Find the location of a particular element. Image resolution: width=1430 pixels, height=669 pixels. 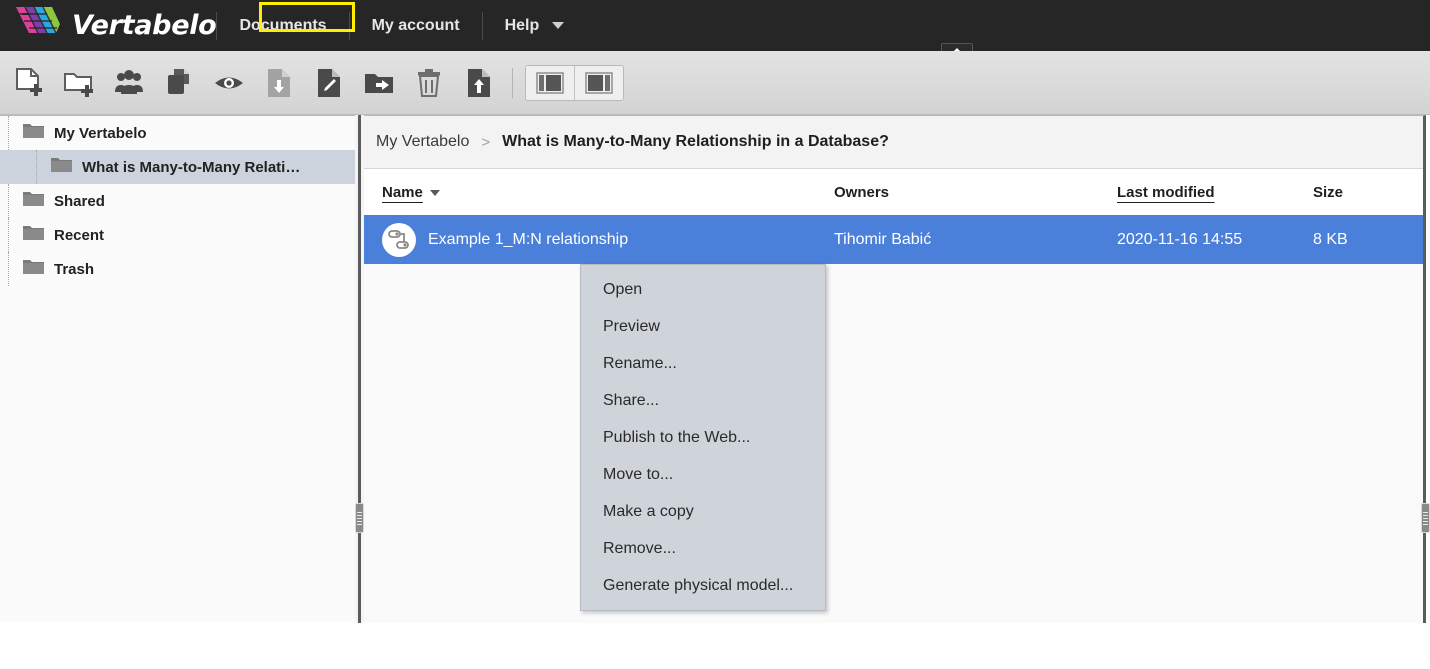

trash-icon is located at coordinates (429, 82).